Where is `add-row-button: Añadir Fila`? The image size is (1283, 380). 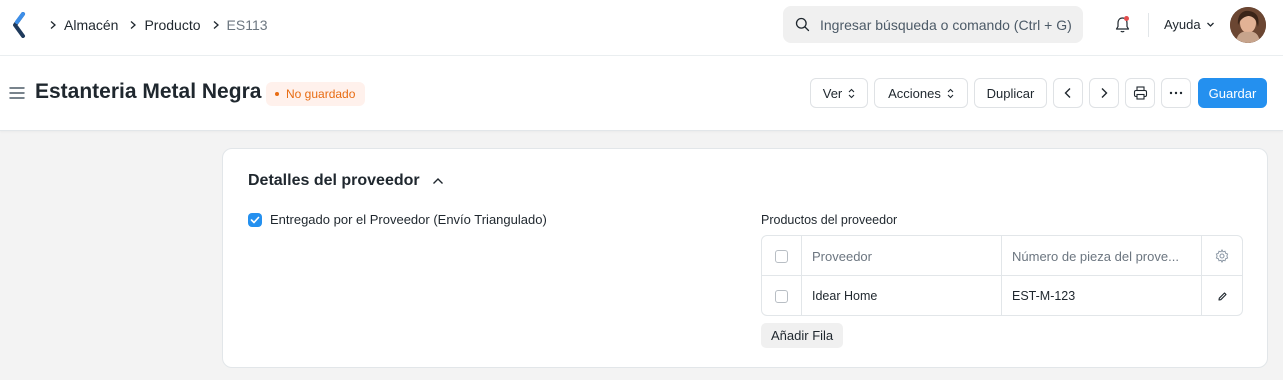 add-row-button: Añadir Fila is located at coordinates (802, 335).